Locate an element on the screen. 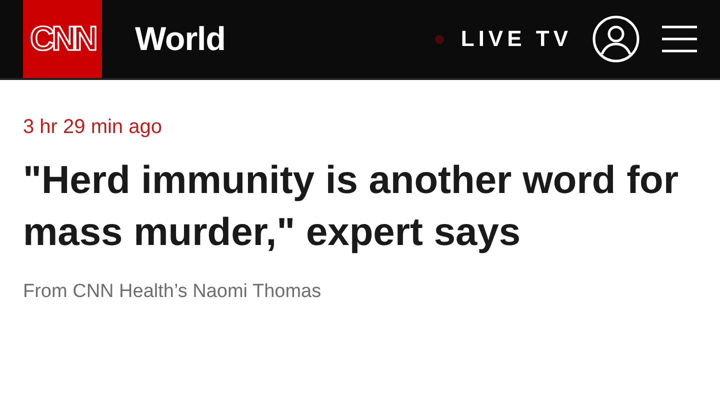  byline: From CNN Health’s Naomi Thomas is located at coordinates (172, 292).